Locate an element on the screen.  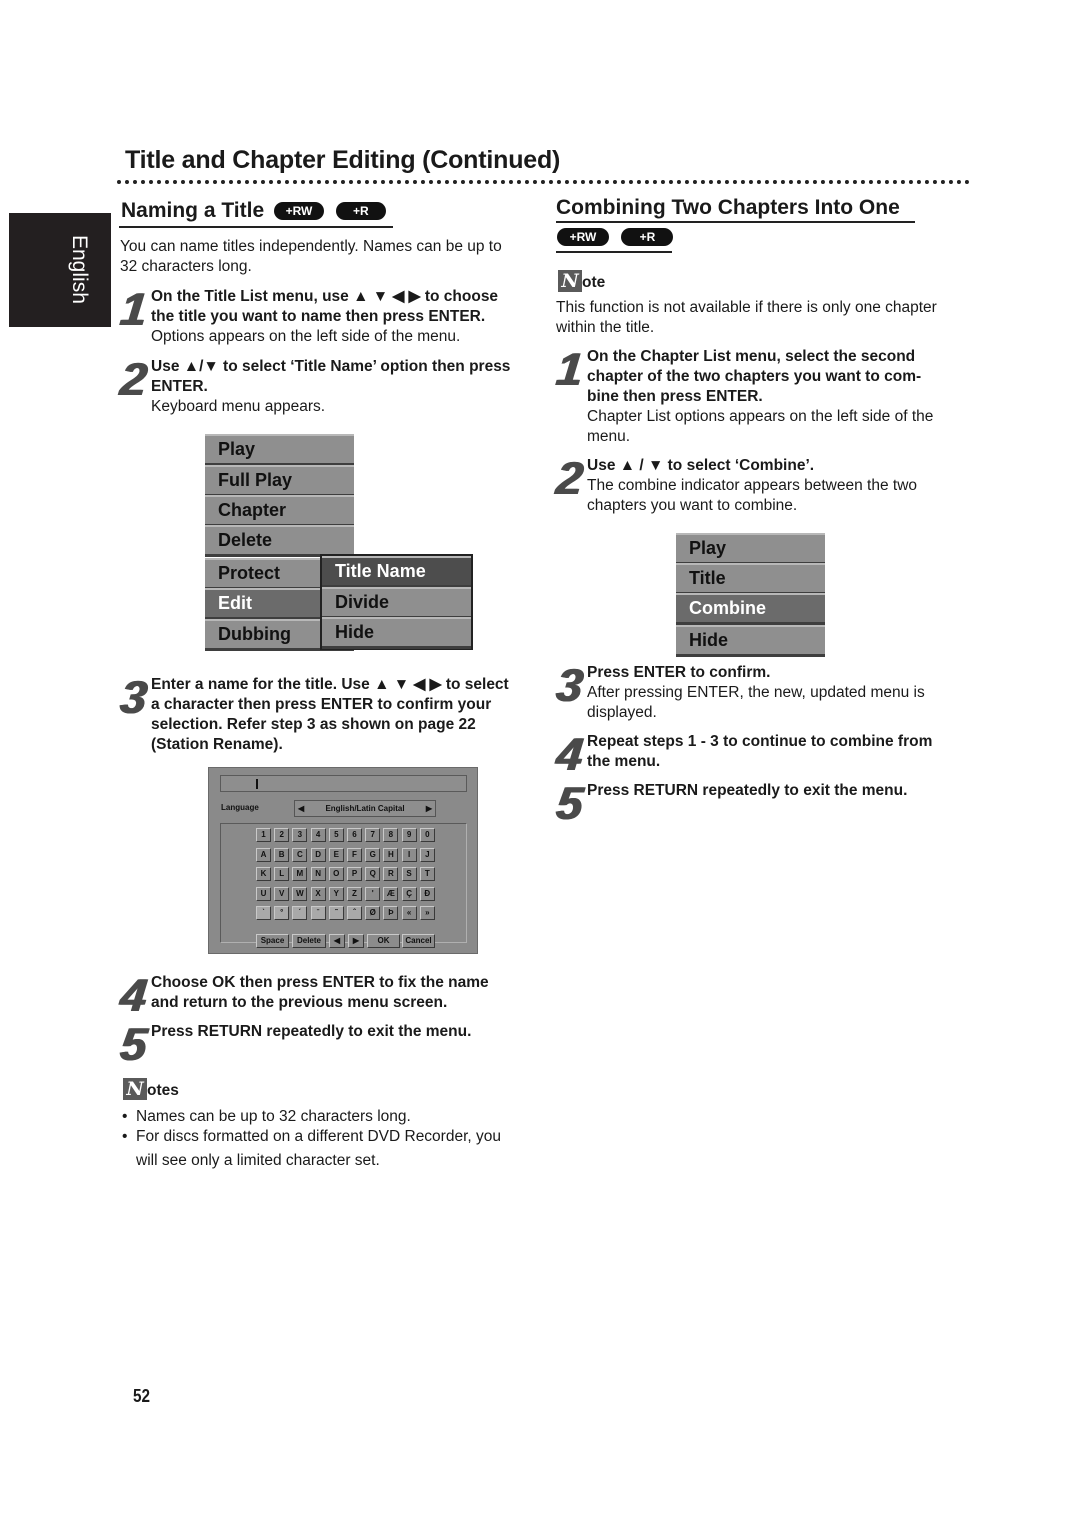
key-2-5: P is located at coordinates (354, 874).